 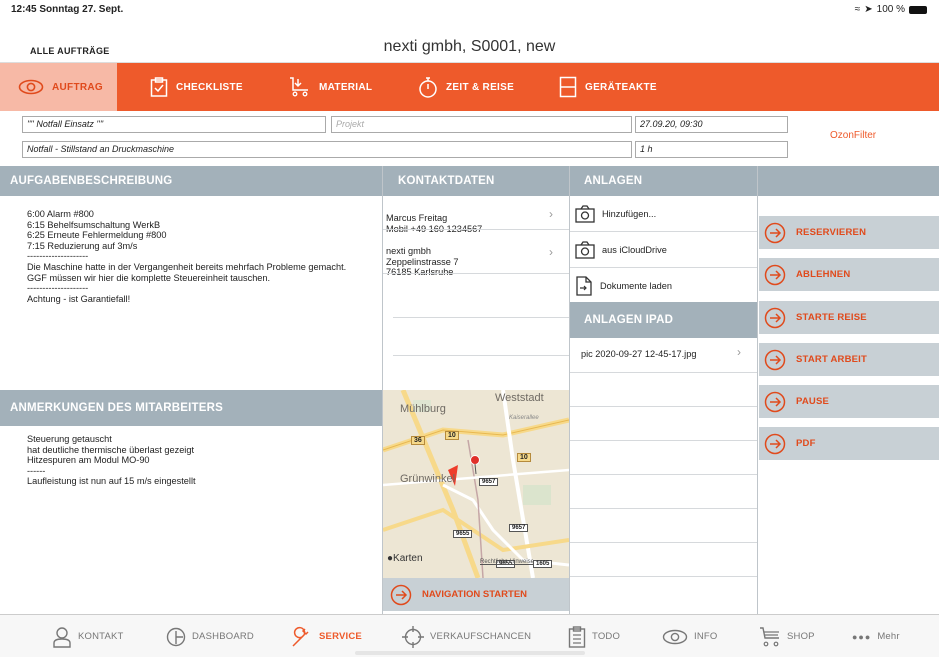 What do you see at coordinates (876, 636) in the screenshot?
I see `bottom-tab-mehr: ●●● Mehr` at bounding box center [876, 636].